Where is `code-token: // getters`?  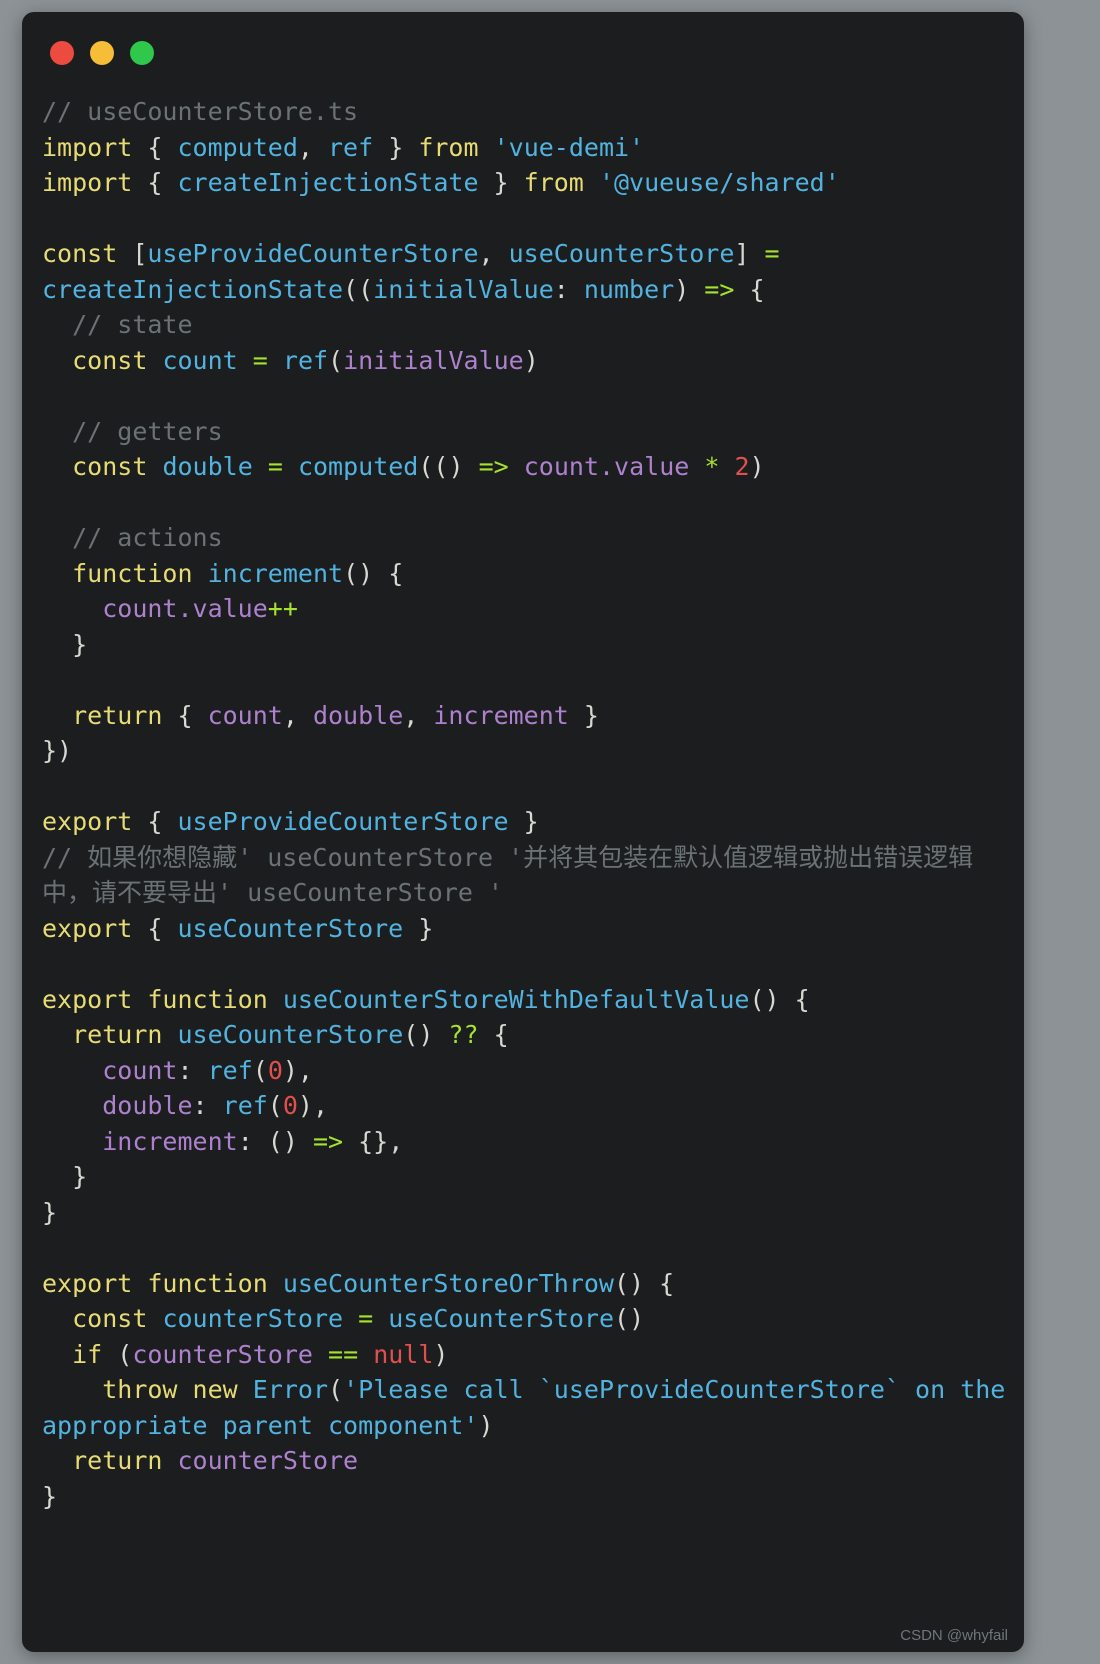
code-token: // getters is located at coordinates (147, 431).